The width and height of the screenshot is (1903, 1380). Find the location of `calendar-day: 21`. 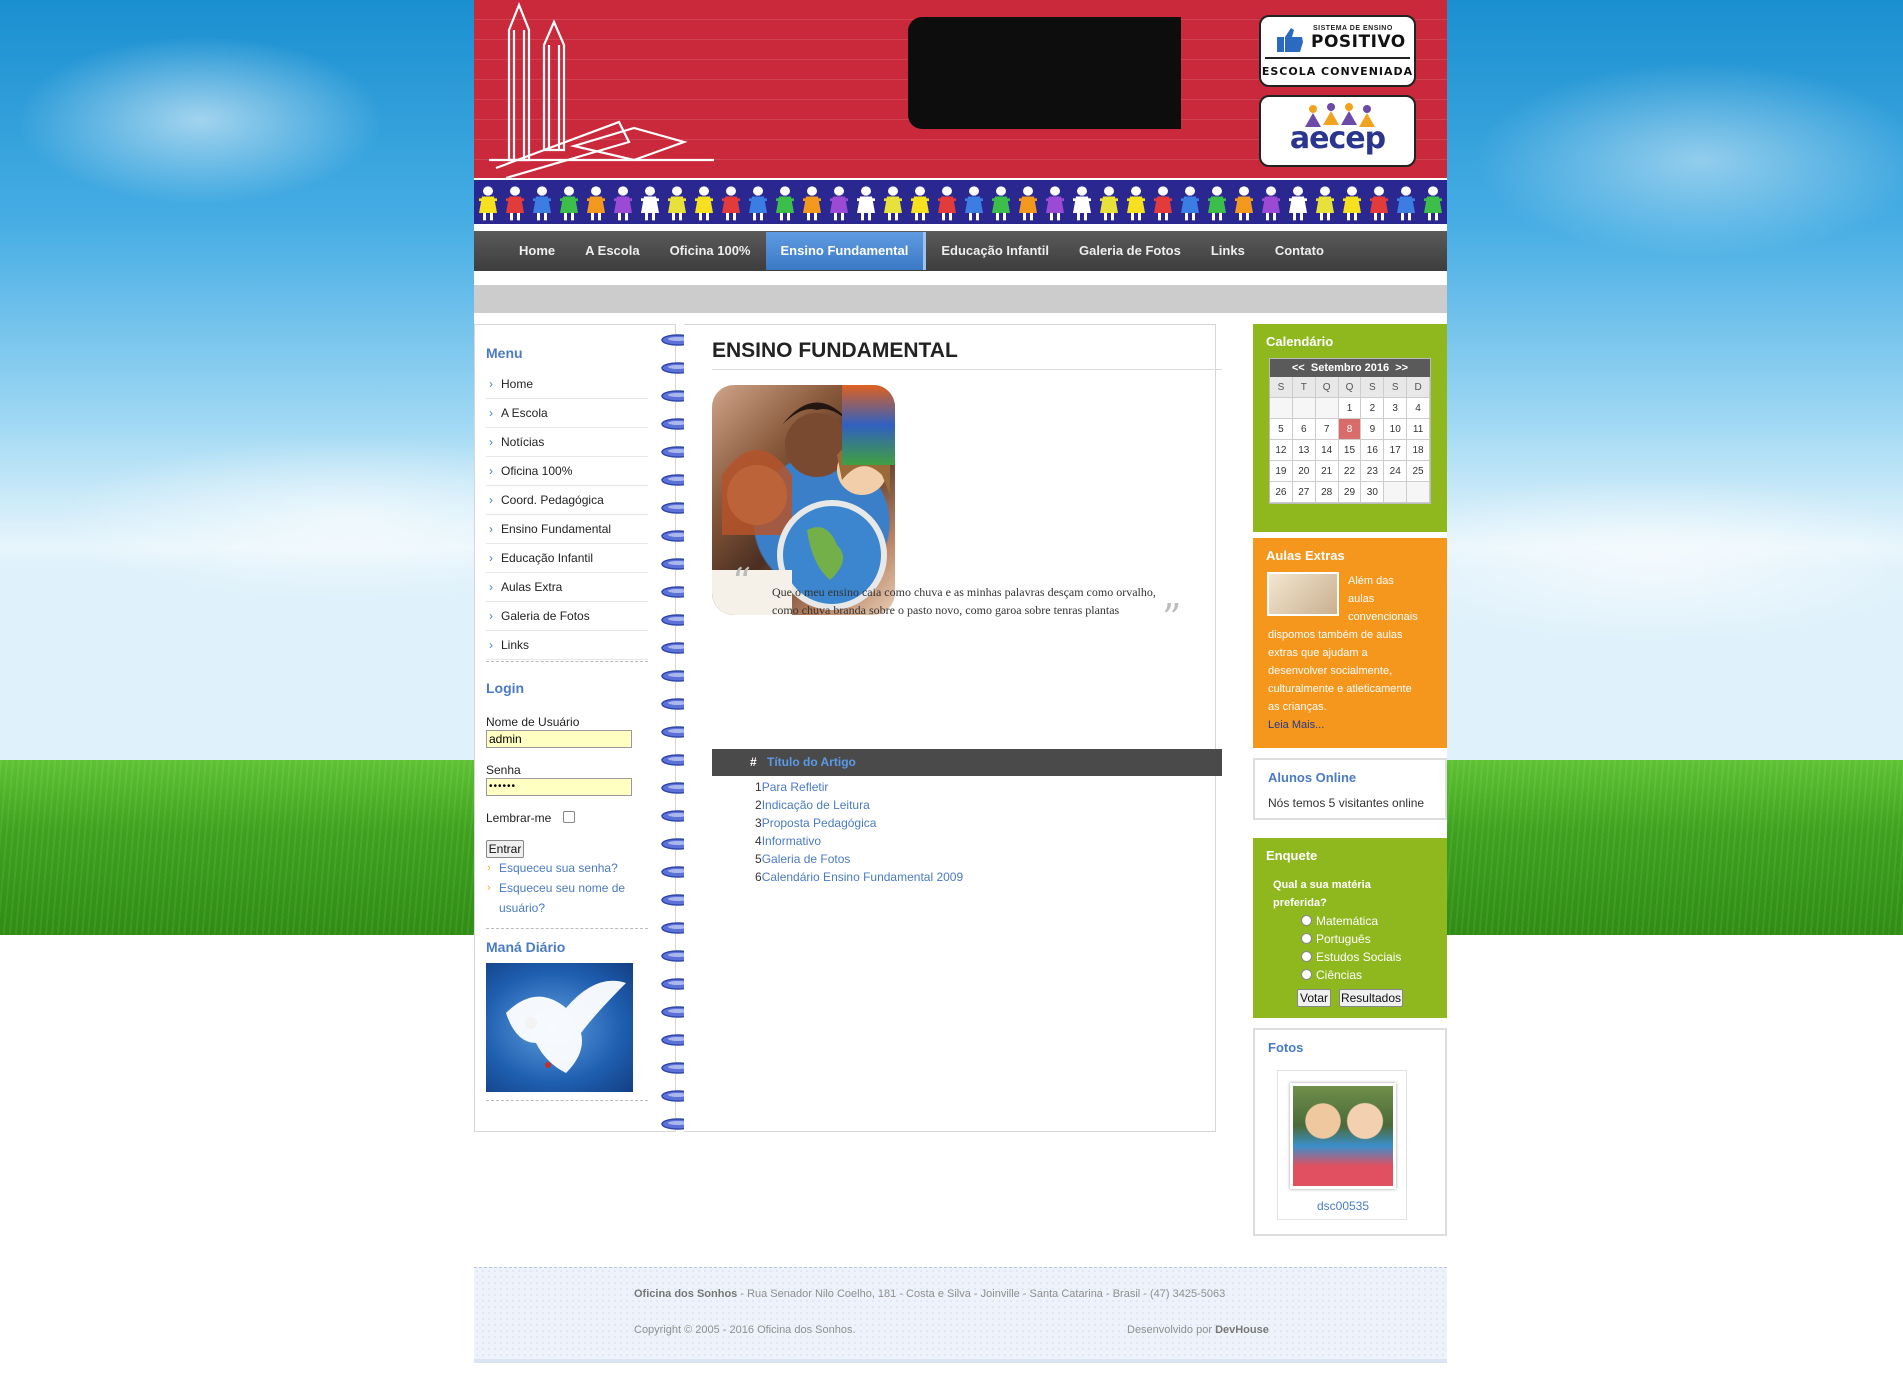

calendar-day: 21 is located at coordinates (1327, 471).